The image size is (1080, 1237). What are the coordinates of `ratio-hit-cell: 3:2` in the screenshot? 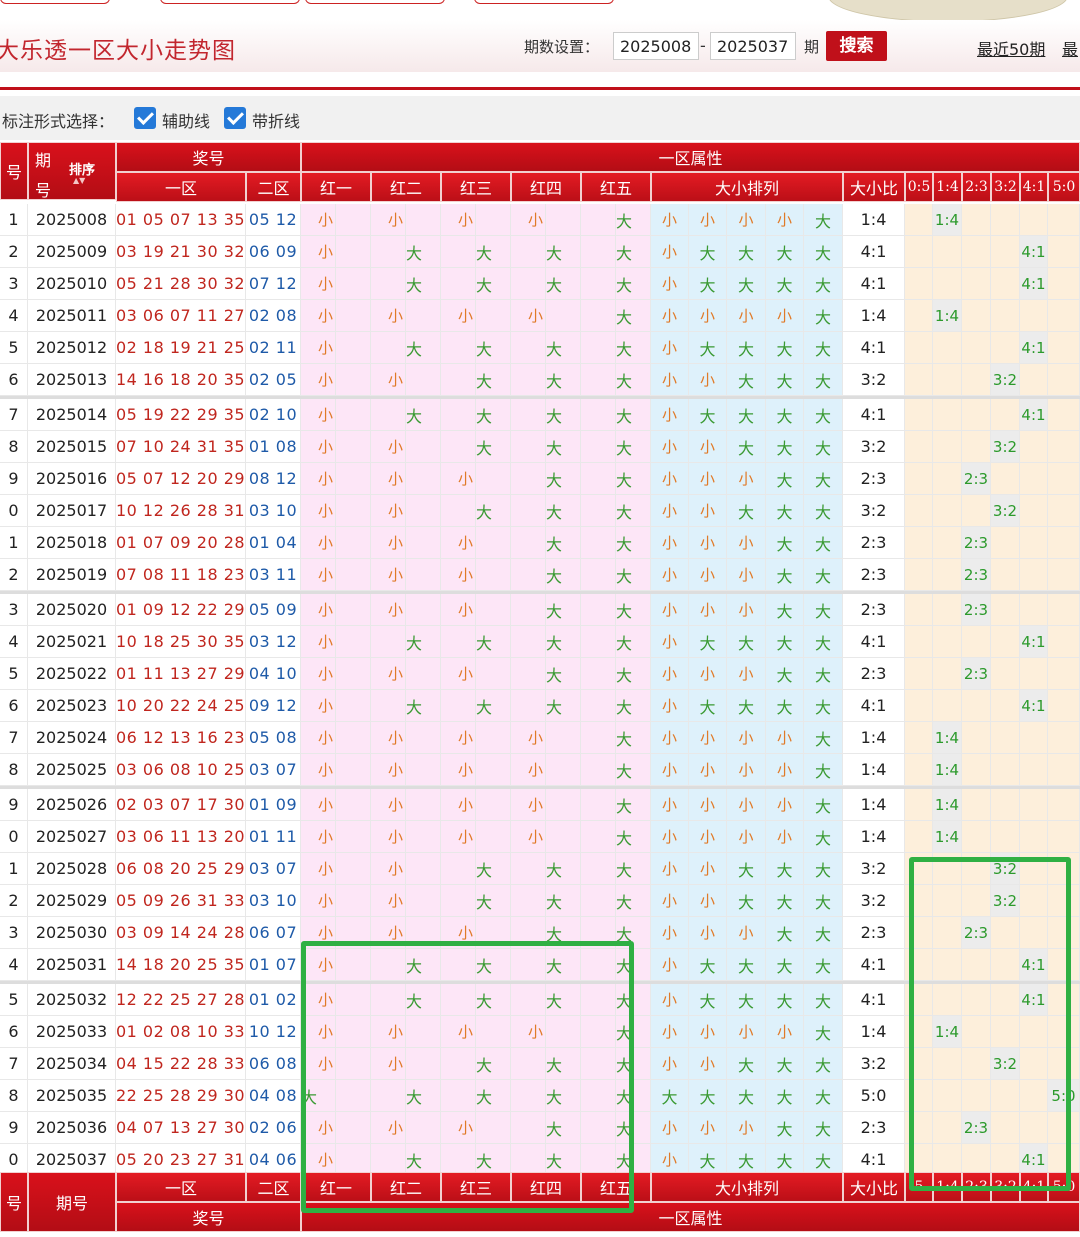 It's located at (1005, 869).